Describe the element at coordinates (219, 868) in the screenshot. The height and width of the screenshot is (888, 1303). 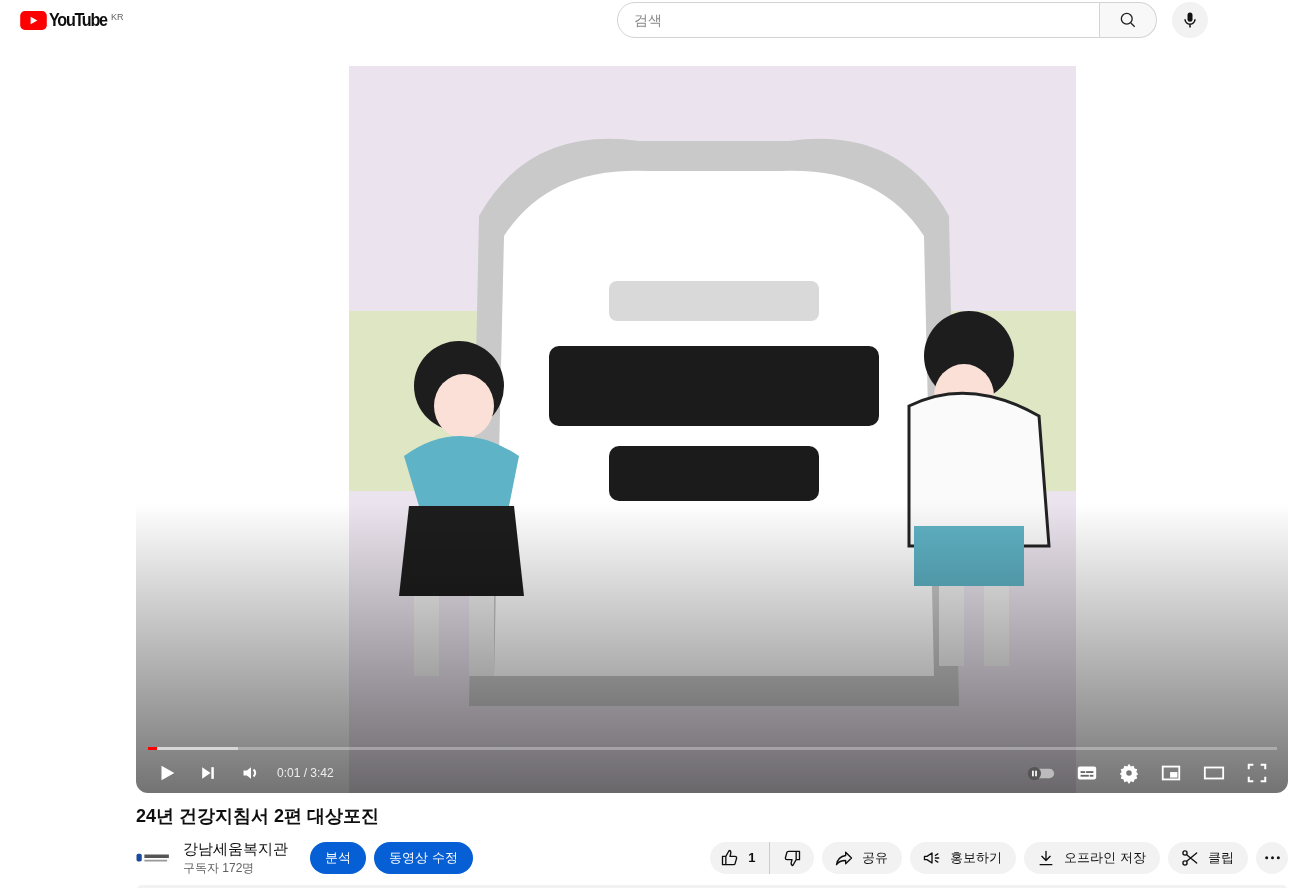
I see `subscriber-count: 구독자 172명` at that location.